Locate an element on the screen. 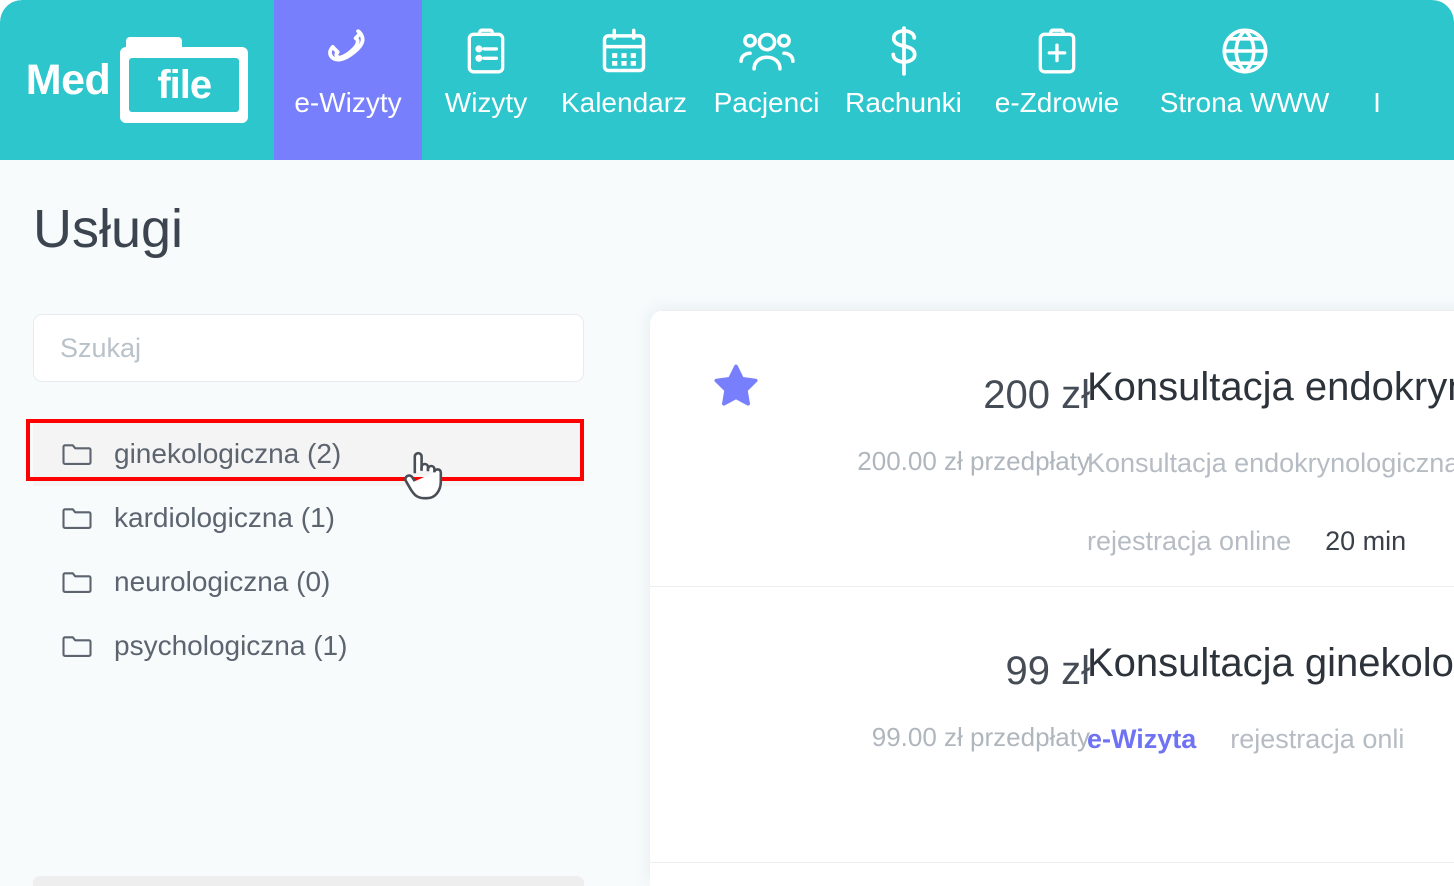 The image size is (1454, 886). dollar-icon is located at coordinates (904, 51).